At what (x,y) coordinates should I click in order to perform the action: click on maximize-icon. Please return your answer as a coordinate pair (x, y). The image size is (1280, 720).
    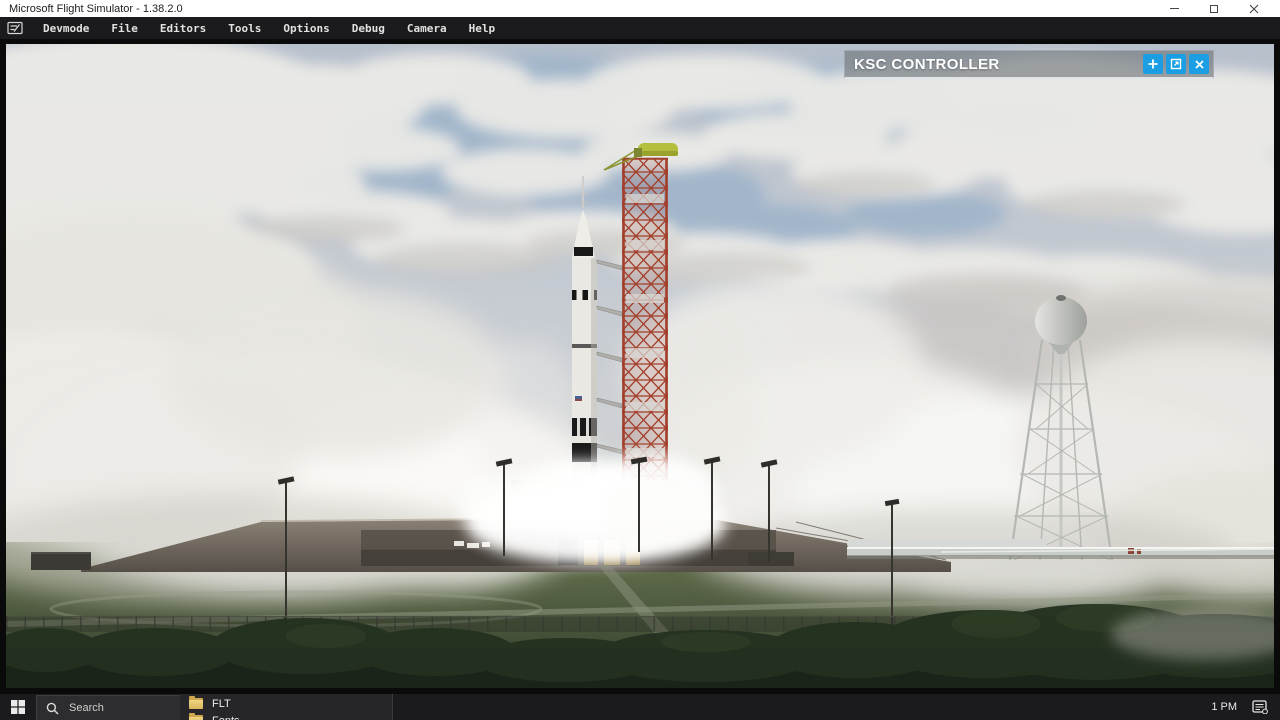
    Looking at the image, I should click on (1214, 8).